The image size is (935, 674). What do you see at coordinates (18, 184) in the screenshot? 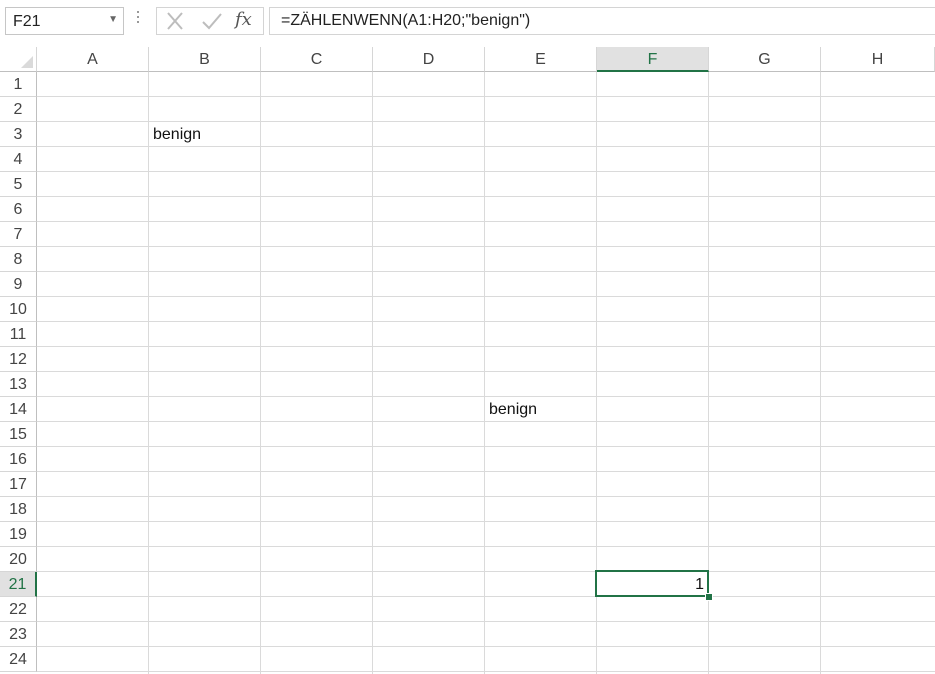
I see `row-header-5: 5` at bounding box center [18, 184].